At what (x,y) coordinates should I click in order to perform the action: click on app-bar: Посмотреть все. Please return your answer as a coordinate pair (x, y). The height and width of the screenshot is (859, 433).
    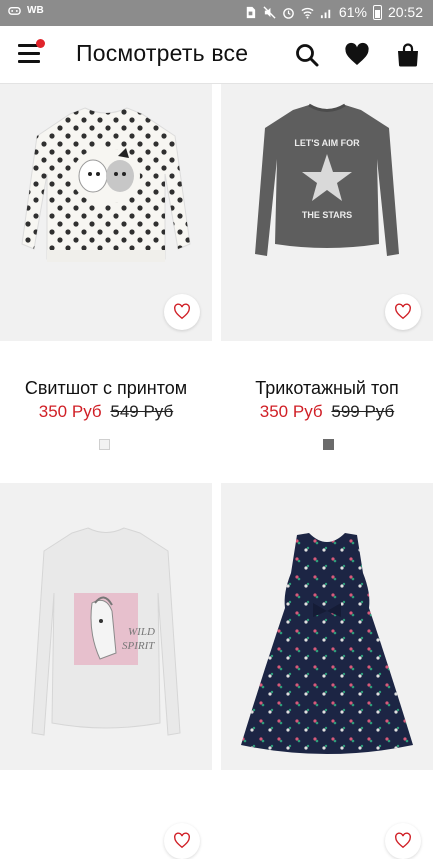
    Looking at the image, I should click on (216, 55).